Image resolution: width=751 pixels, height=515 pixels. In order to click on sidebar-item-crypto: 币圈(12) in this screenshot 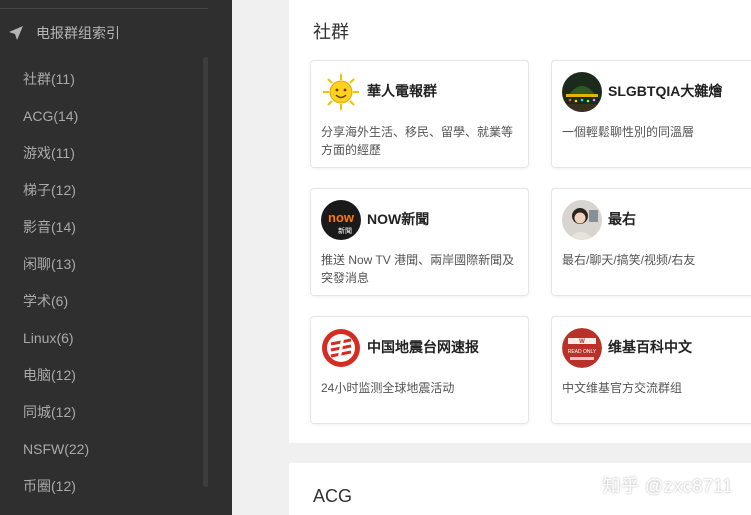, I will do `click(104, 486)`.